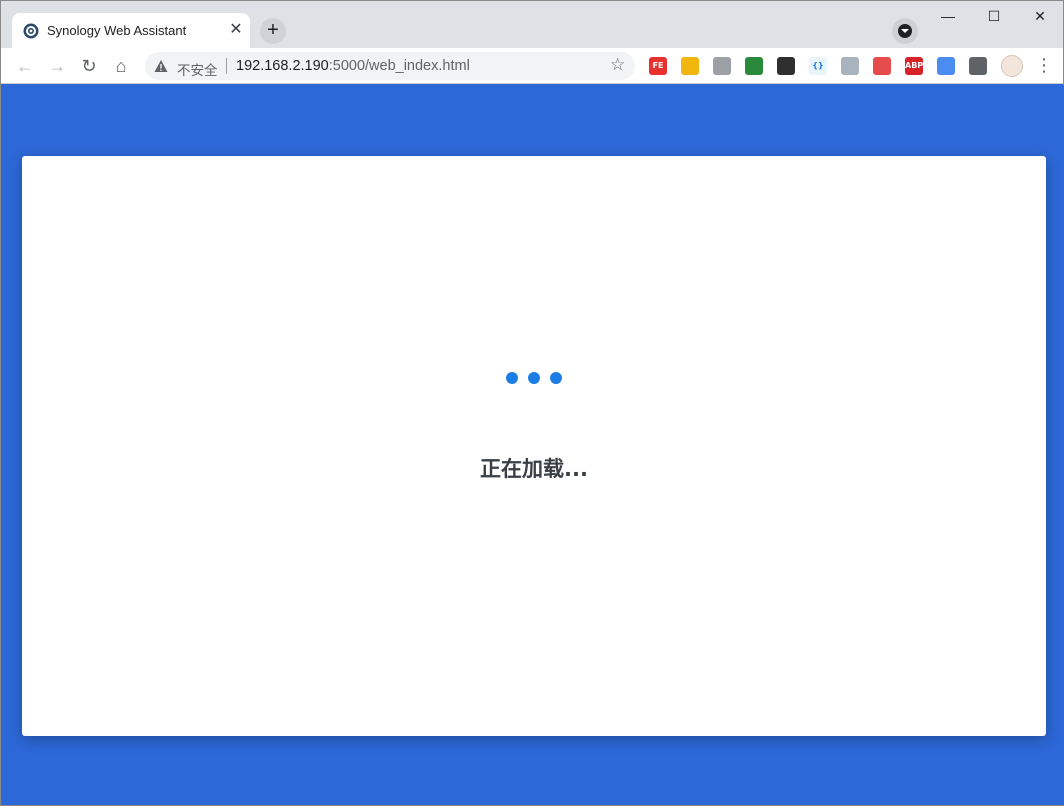 This screenshot has height=806, width=1064. I want to click on close-window-button: ✕, so click(1040, 16).